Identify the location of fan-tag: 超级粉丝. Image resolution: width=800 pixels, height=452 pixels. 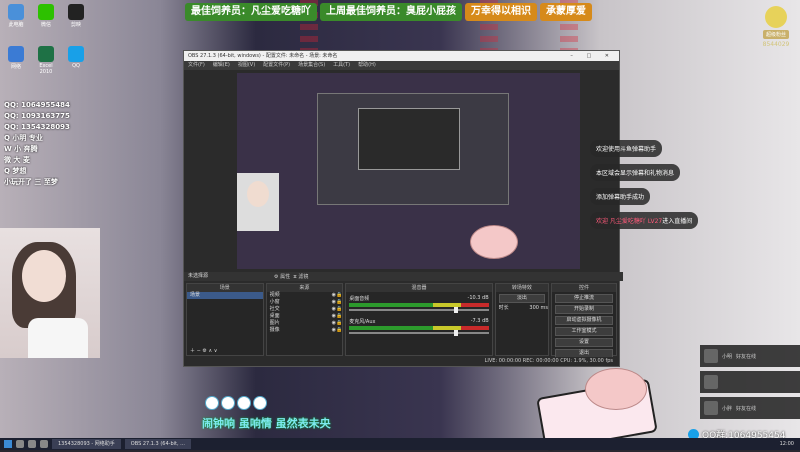
(775, 34).